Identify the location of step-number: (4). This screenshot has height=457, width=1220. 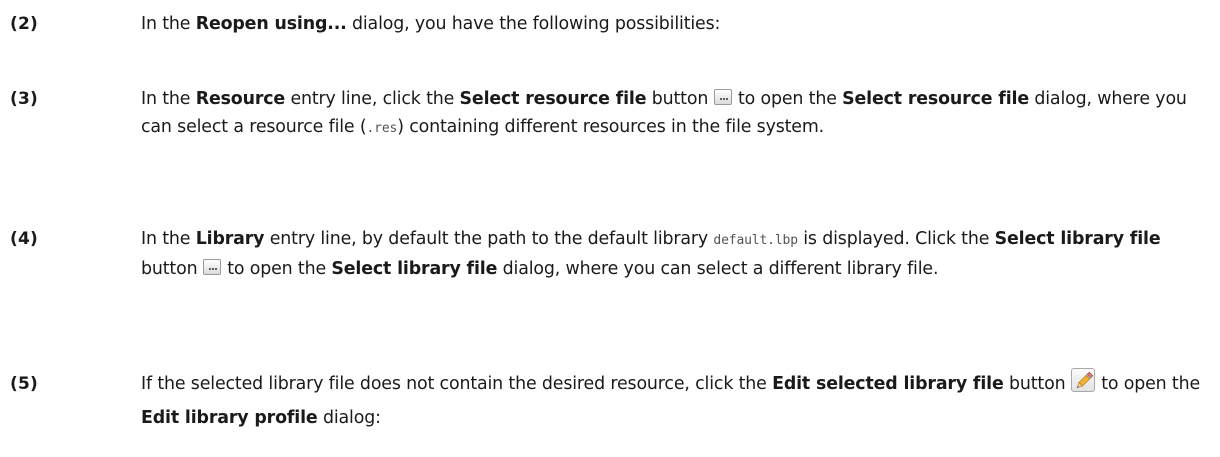
(24, 239).